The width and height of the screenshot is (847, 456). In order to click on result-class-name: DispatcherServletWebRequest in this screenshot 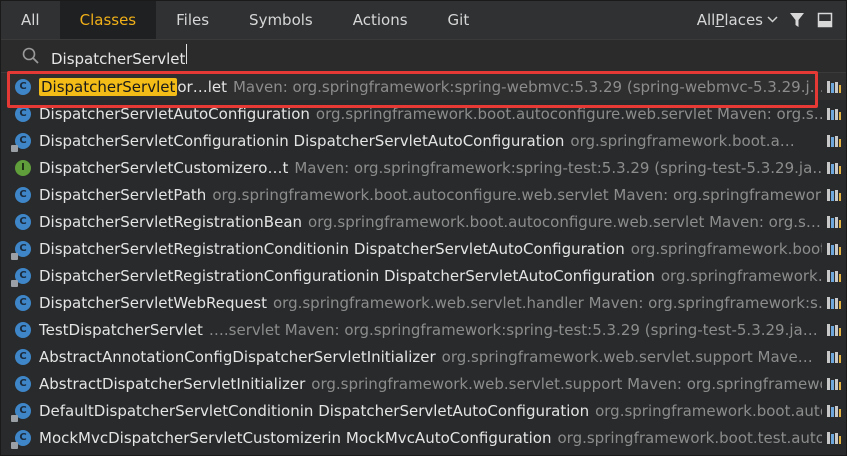, I will do `click(153, 302)`.